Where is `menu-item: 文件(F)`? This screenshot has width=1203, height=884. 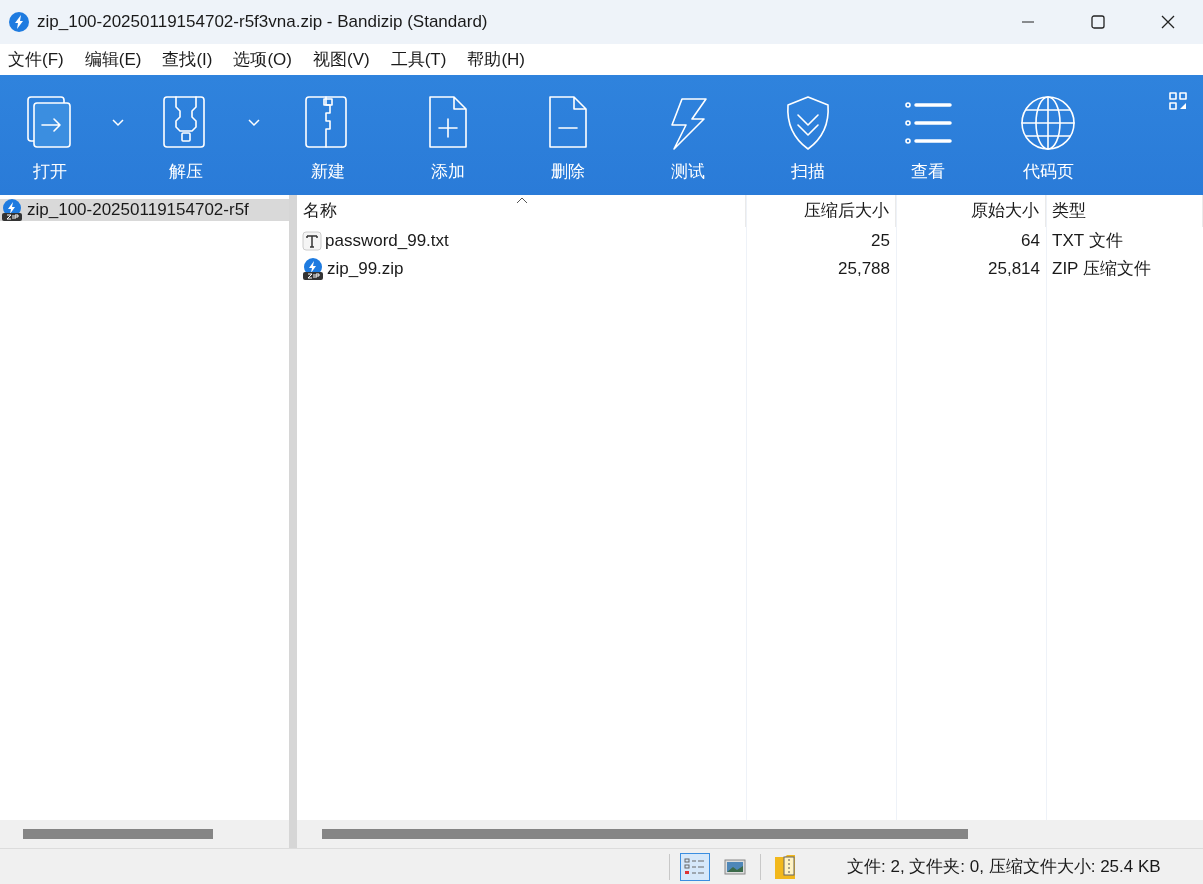
menu-item: 文件(F) is located at coordinates (36, 59).